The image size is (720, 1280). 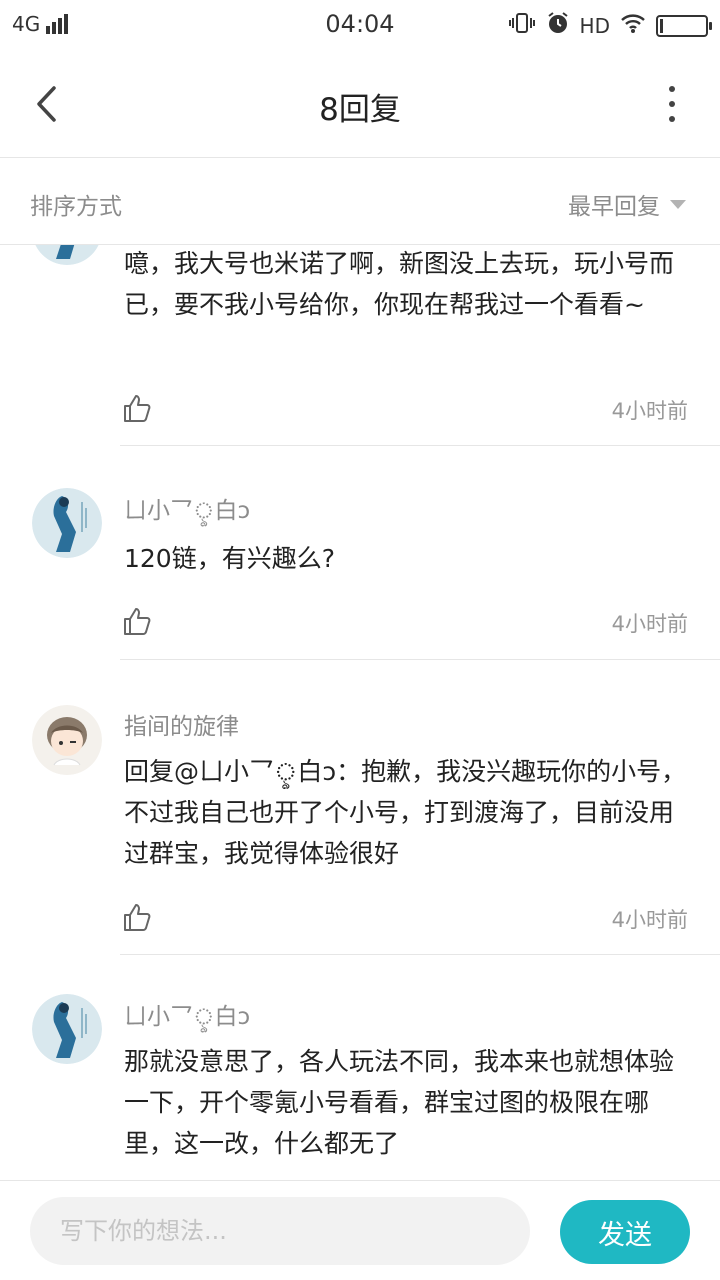 I want to click on hd-label: HD, so click(x=594, y=25).